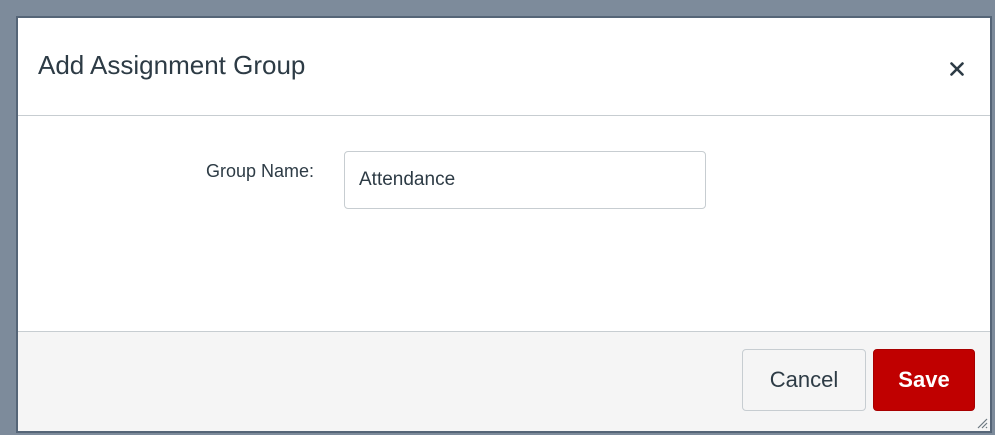 The width and height of the screenshot is (995, 435). What do you see at coordinates (259, 171) in the screenshot?
I see `group-name-label: Group Name:` at bounding box center [259, 171].